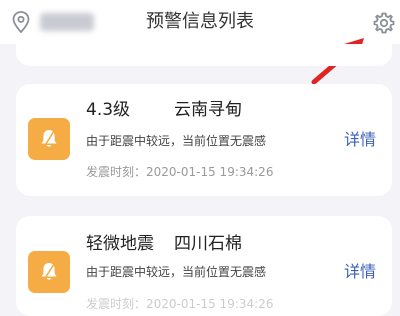 The image size is (400, 316). I want to click on alert-place: 云南寻甸, so click(208, 110).